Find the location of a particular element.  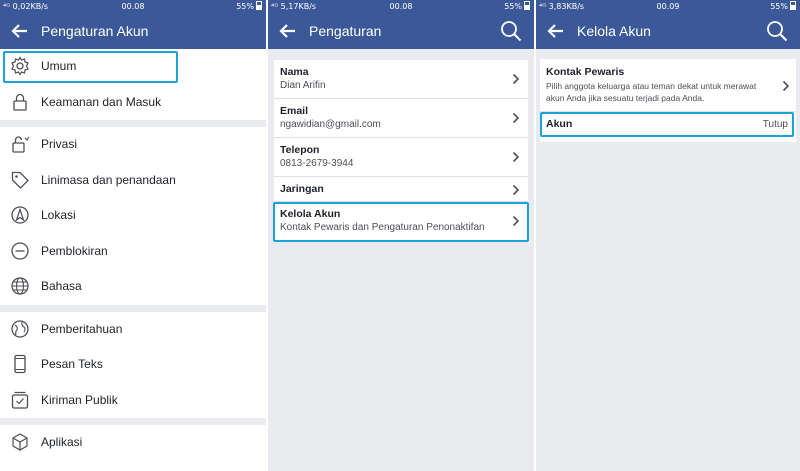

menu-item-label: Aplikasi is located at coordinates (62, 442).